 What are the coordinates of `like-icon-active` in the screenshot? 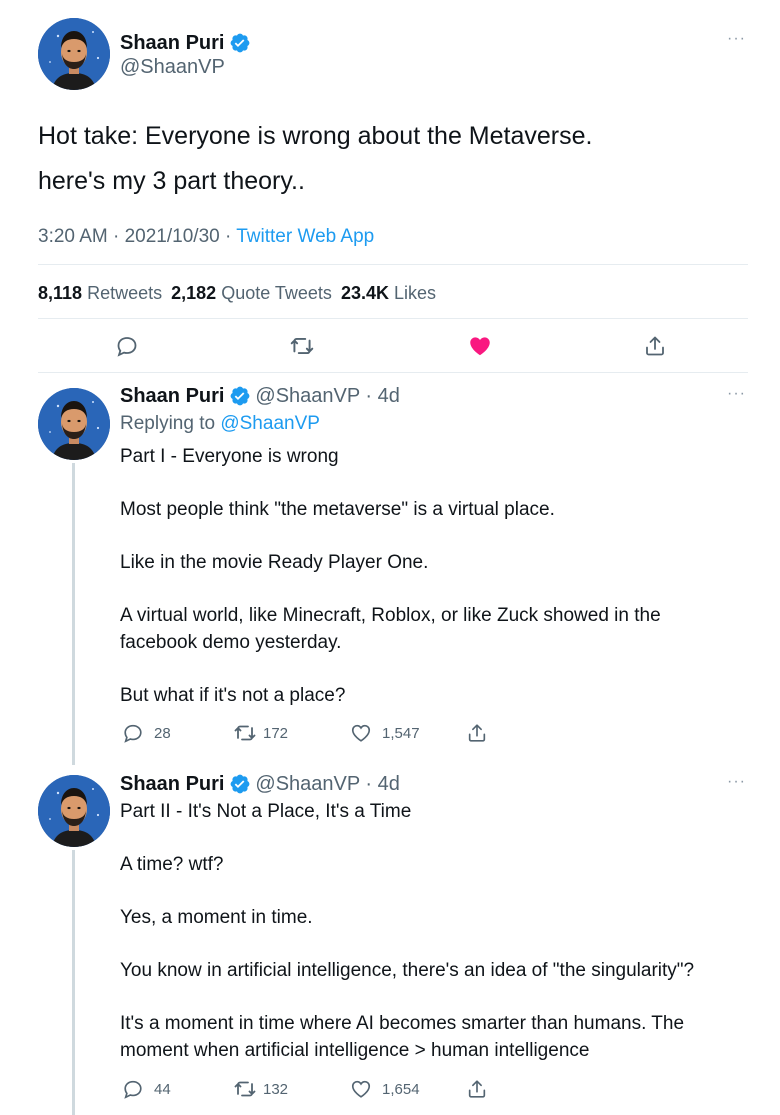 It's located at (480, 346).